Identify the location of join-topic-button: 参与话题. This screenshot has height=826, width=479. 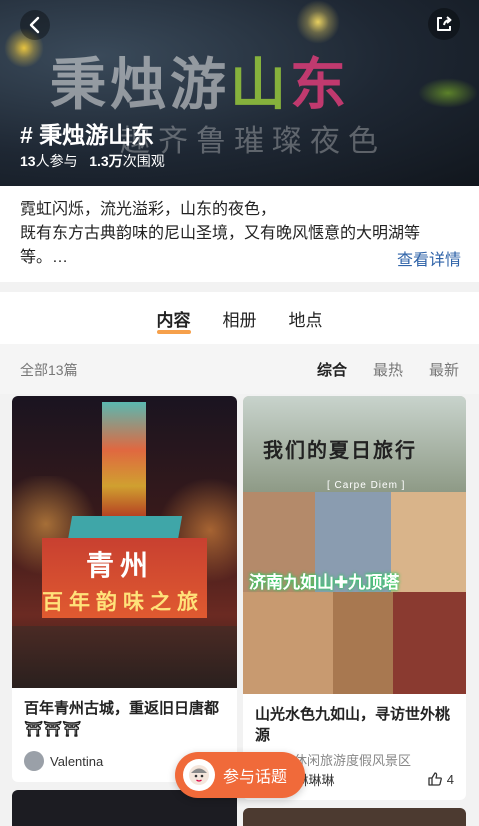
(240, 775).